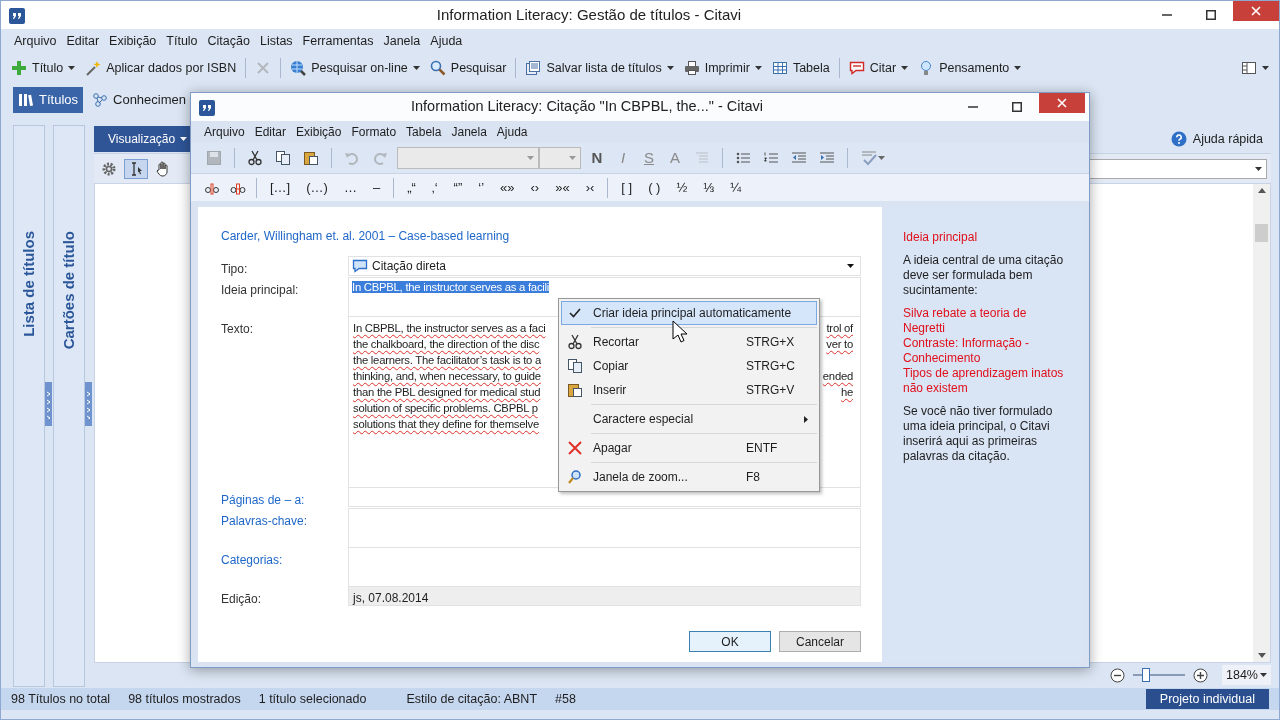 This screenshot has width=1280, height=720. Describe the element at coordinates (689, 366) in the screenshot. I see `menu-item: Copiar STRG+C` at that location.